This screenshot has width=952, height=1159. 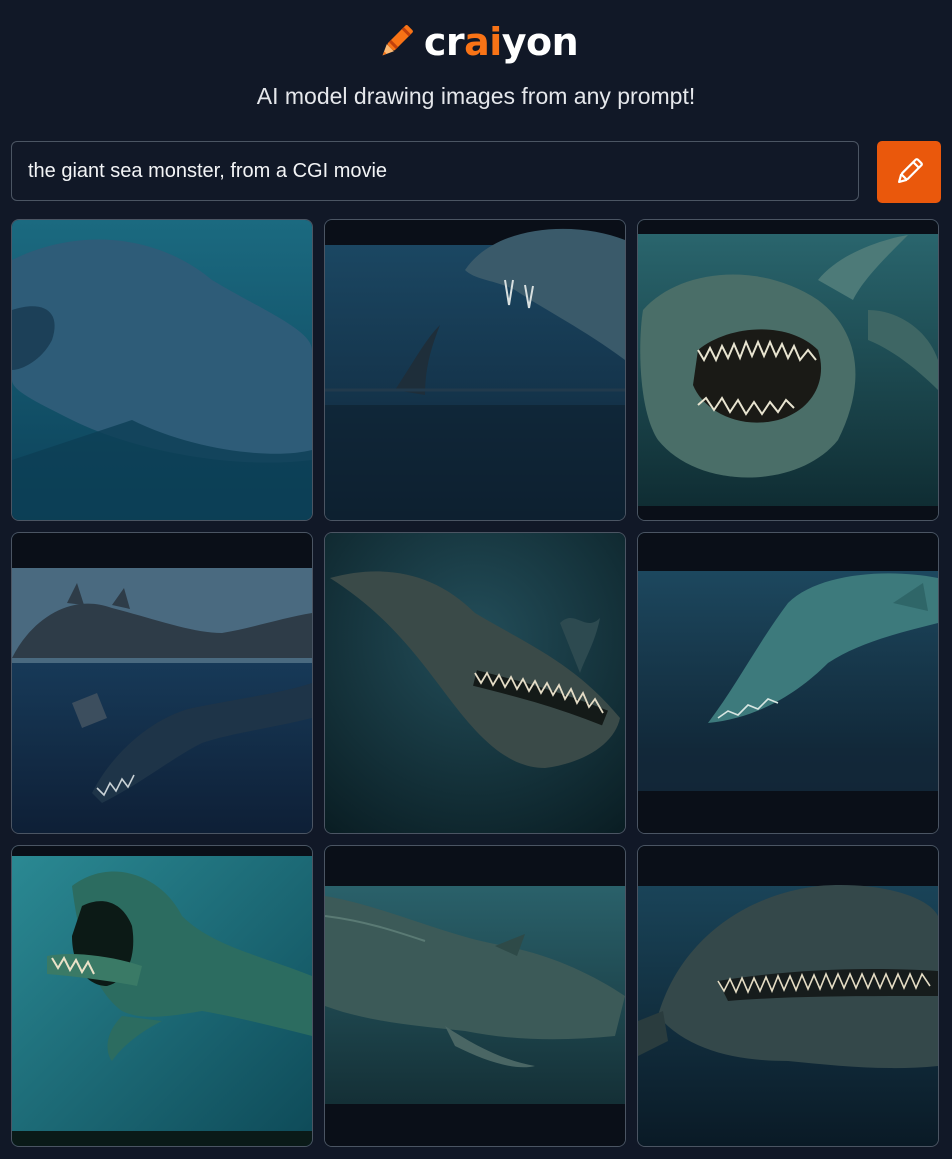 I want to click on tagline: AI model drawing images from any prompt!, so click(x=476, y=96).